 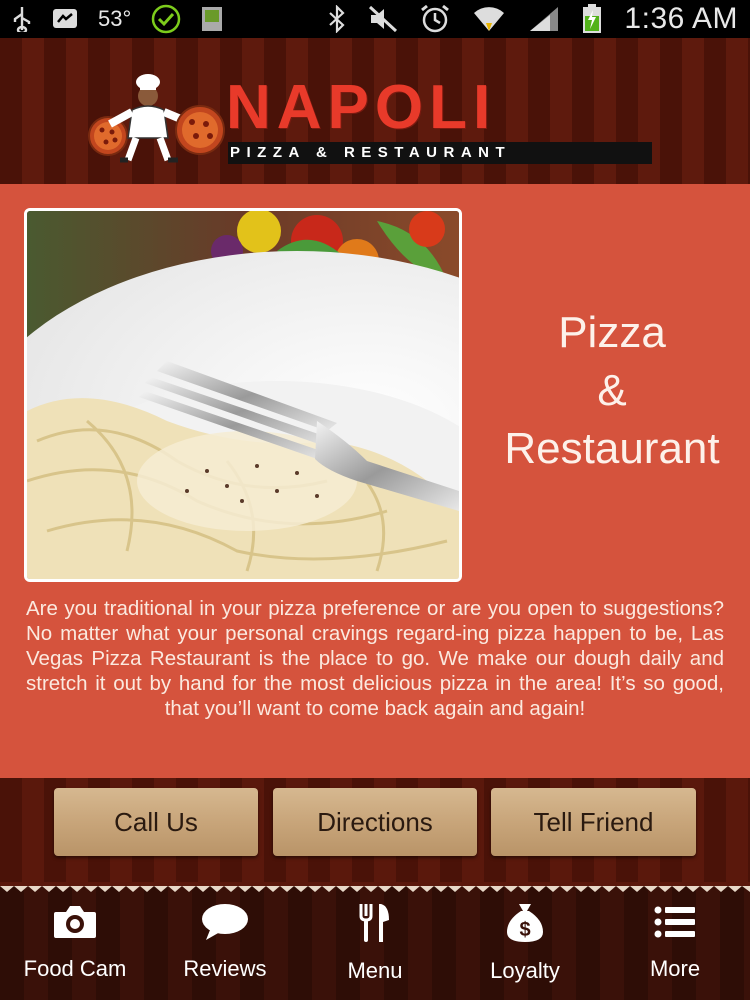 What do you see at coordinates (156, 118) in the screenshot?
I see `chef-pizza-icon` at bounding box center [156, 118].